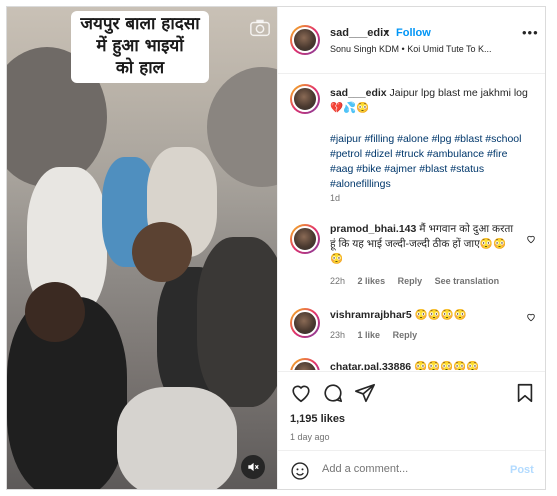 The width and height of the screenshot is (557, 496). What do you see at coordinates (530, 32) in the screenshot?
I see `more-options-icon: •••` at bounding box center [530, 32].